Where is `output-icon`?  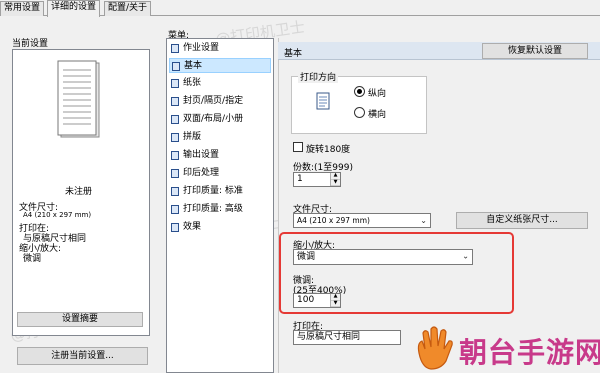
output-icon is located at coordinates (175, 155).